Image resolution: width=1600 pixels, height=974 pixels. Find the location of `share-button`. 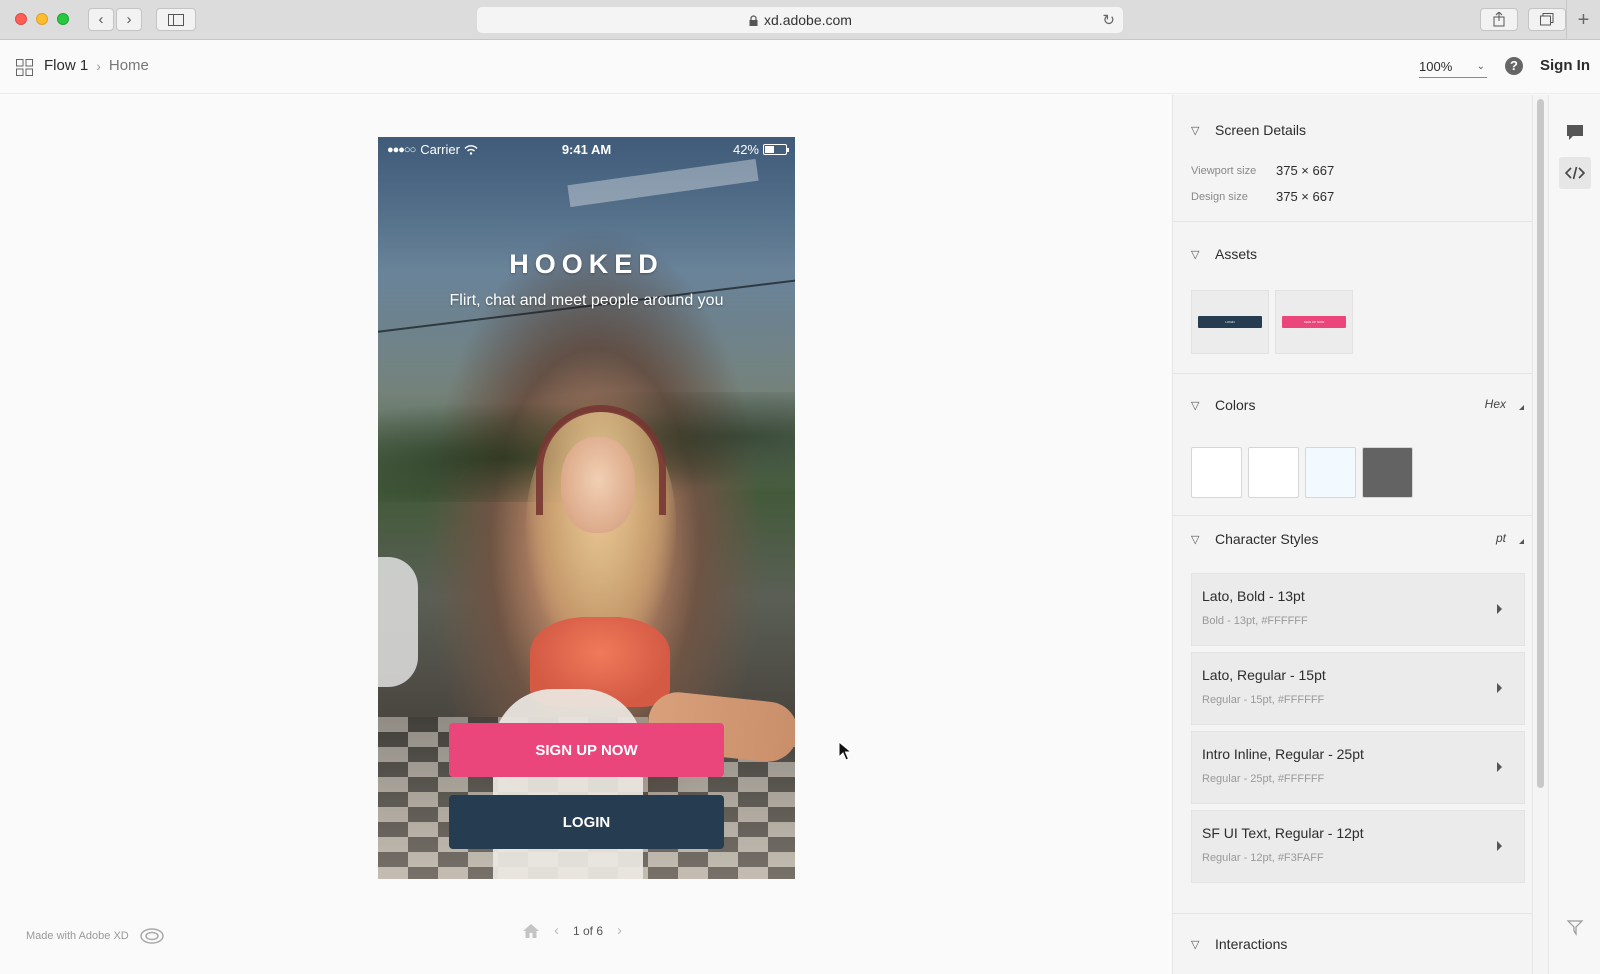

share-button is located at coordinates (1499, 19).